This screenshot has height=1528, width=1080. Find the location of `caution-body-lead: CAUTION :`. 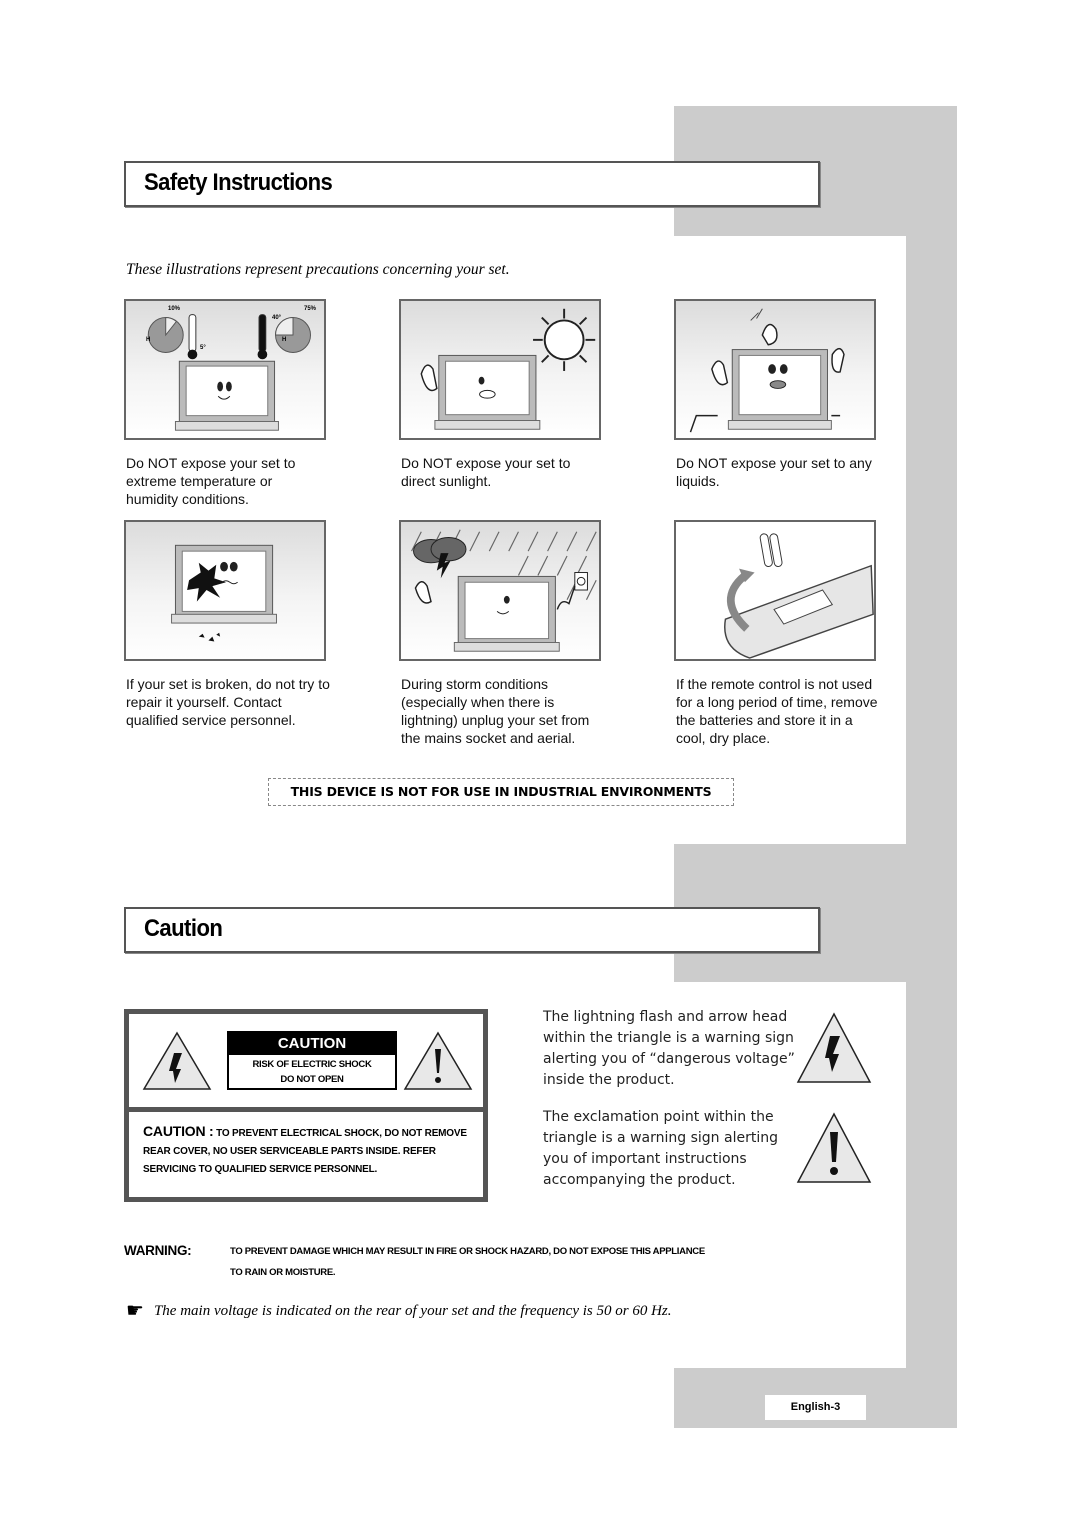

caution-body-lead: CAUTION : is located at coordinates (178, 1131).